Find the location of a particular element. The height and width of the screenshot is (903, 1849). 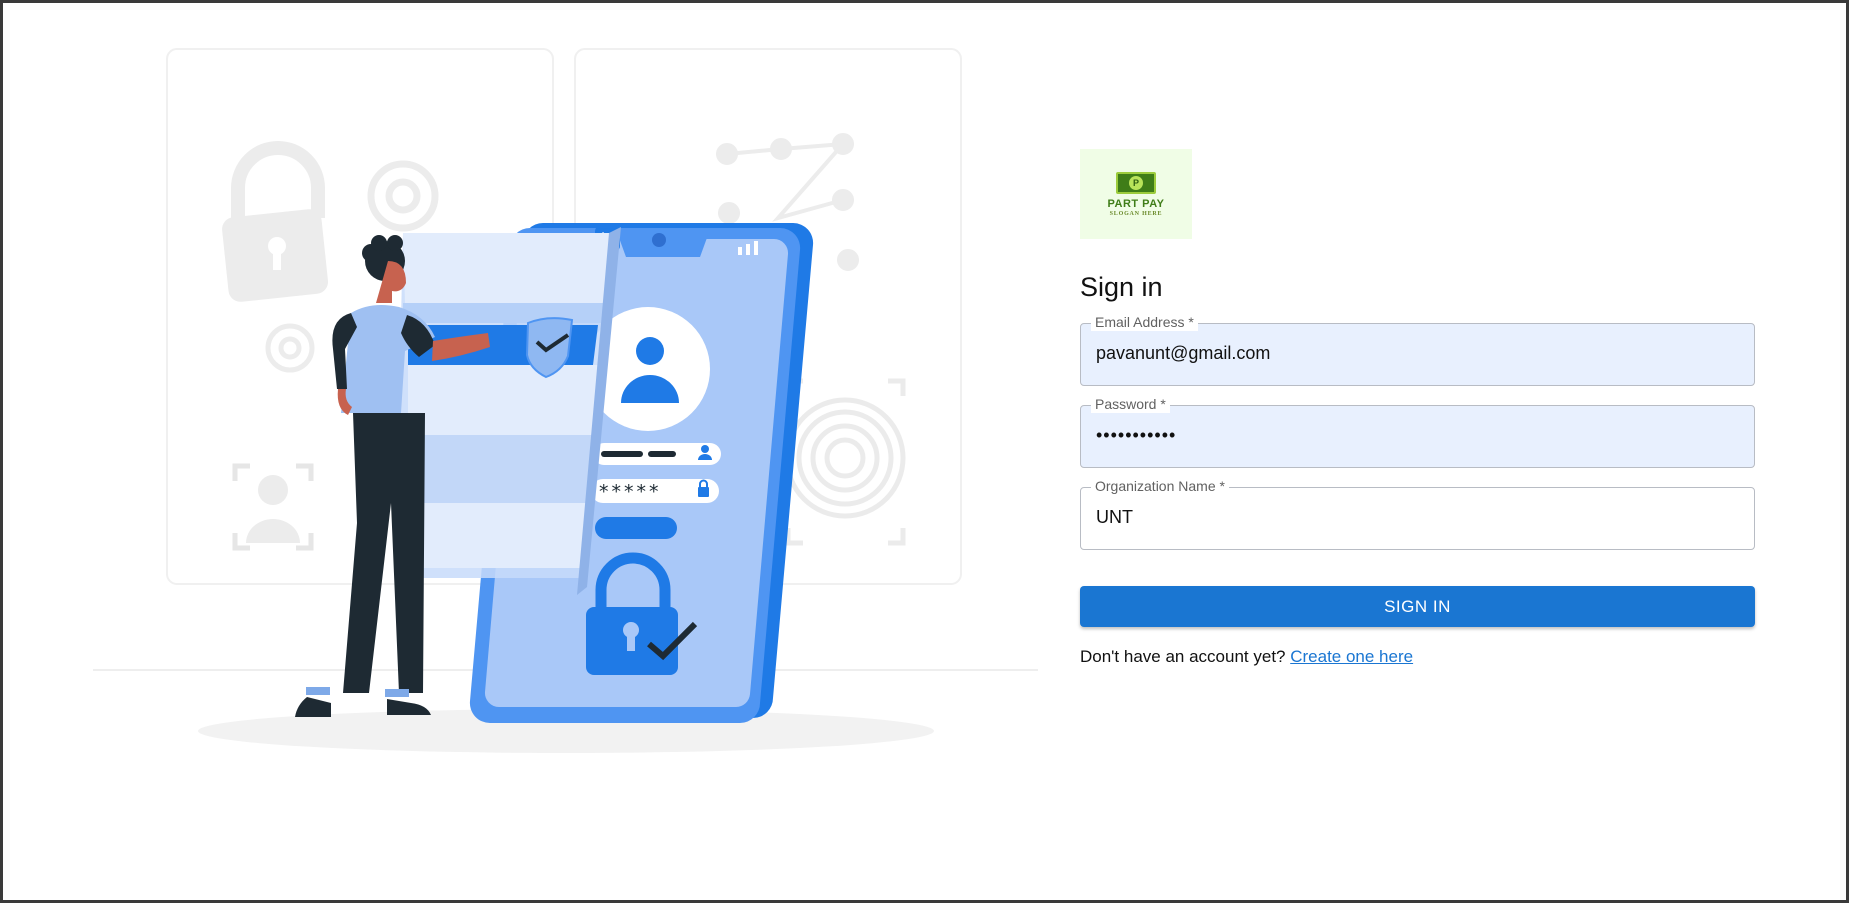

logo-bill-letter: P is located at coordinates (1136, 182).